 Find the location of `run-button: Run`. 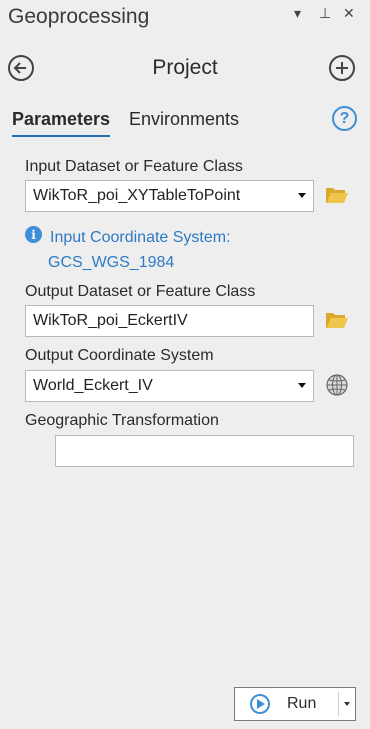

run-button: Run is located at coordinates (295, 704).